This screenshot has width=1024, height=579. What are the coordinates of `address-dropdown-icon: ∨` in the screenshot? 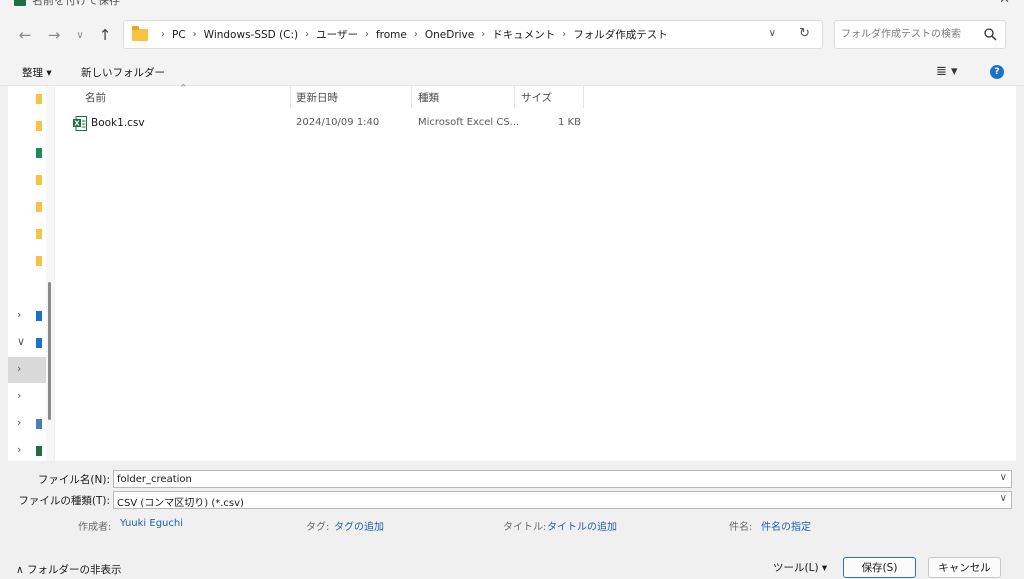 It's located at (772, 33).